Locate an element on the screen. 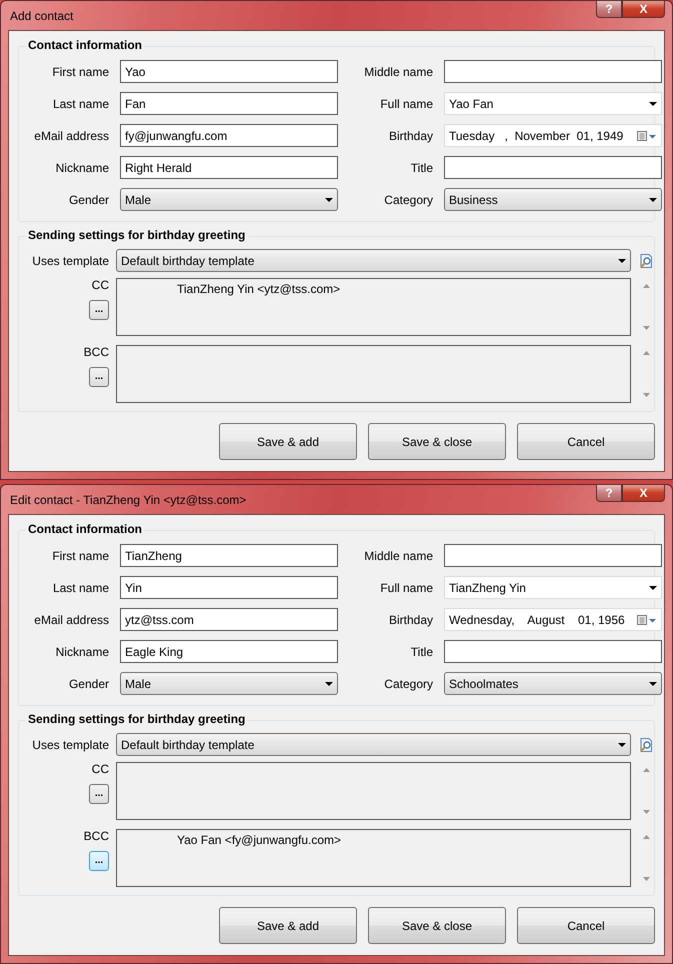  input-field: Yin is located at coordinates (229, 587).